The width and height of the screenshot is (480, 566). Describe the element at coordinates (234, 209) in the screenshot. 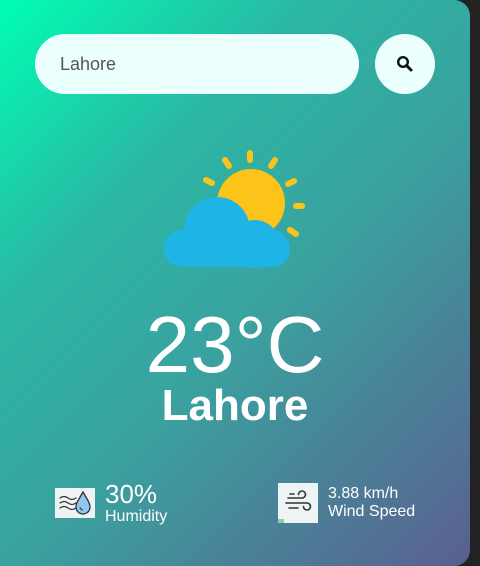

I see `partly-cloudy-icon` at that location.